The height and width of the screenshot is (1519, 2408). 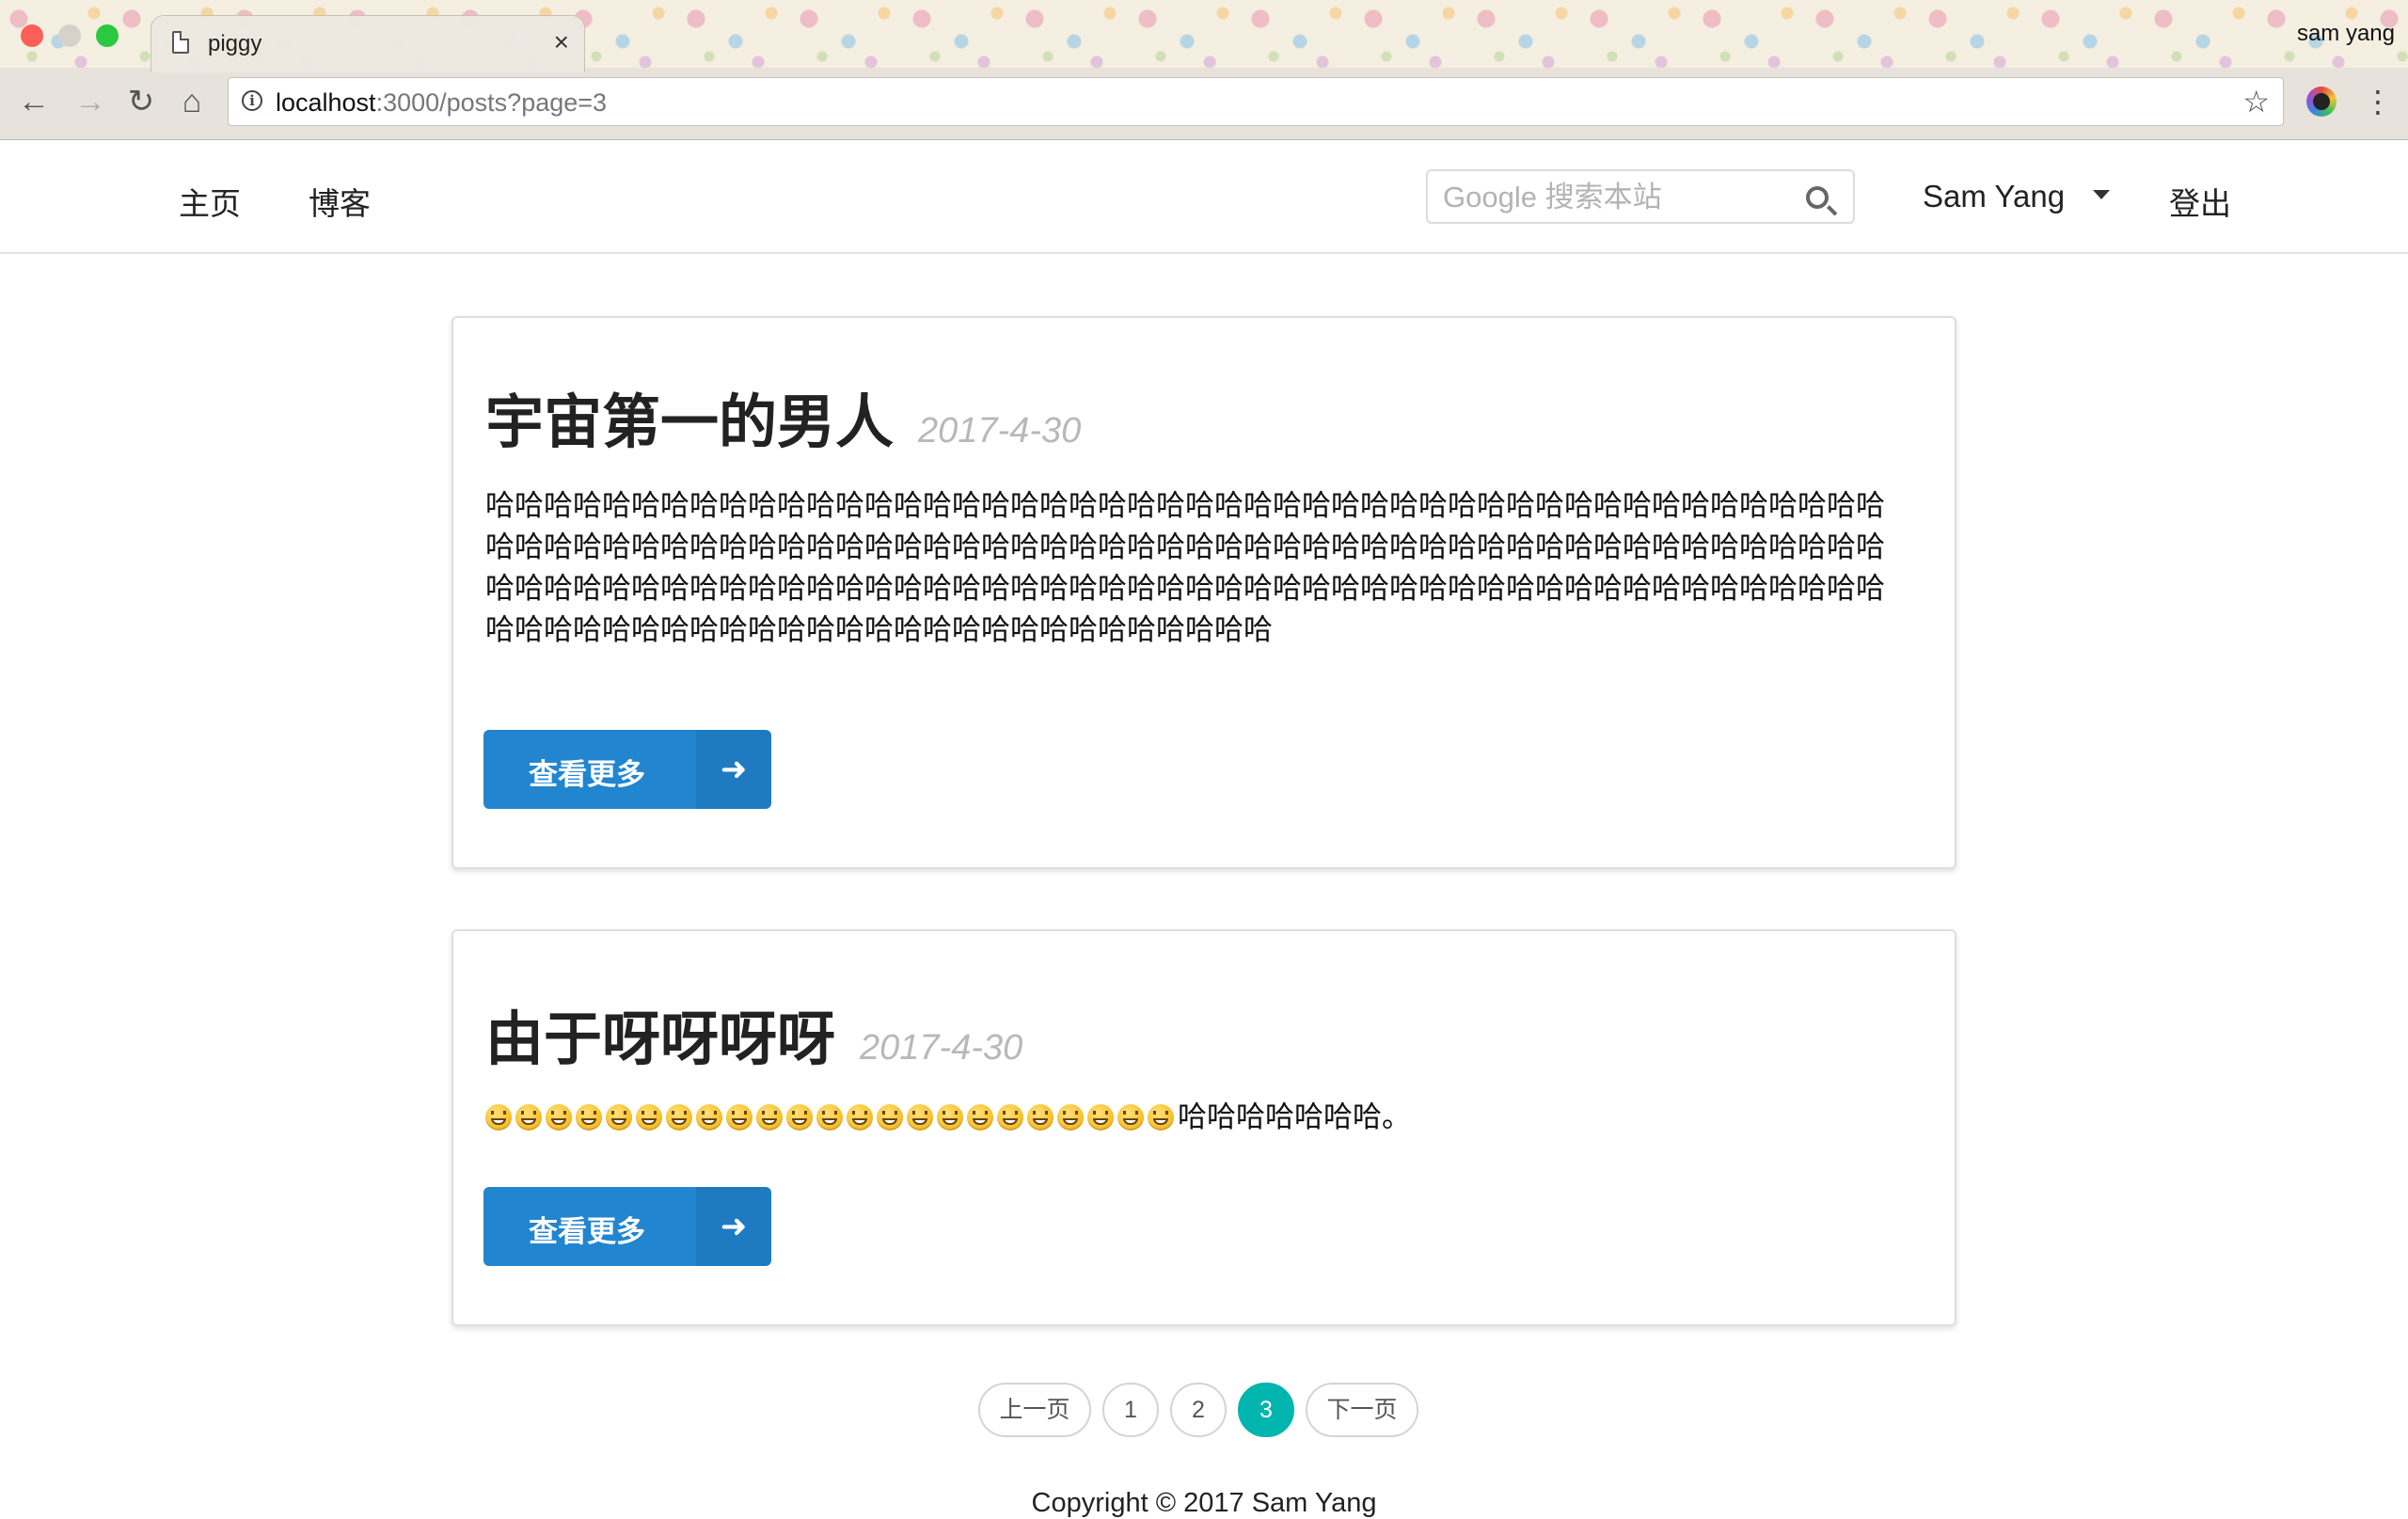 What do you see at coordinates (660, 1039) in the screenshot?
I see `post-title-text: 由于呀呀呀呀` at bounding box center [660, 1039].